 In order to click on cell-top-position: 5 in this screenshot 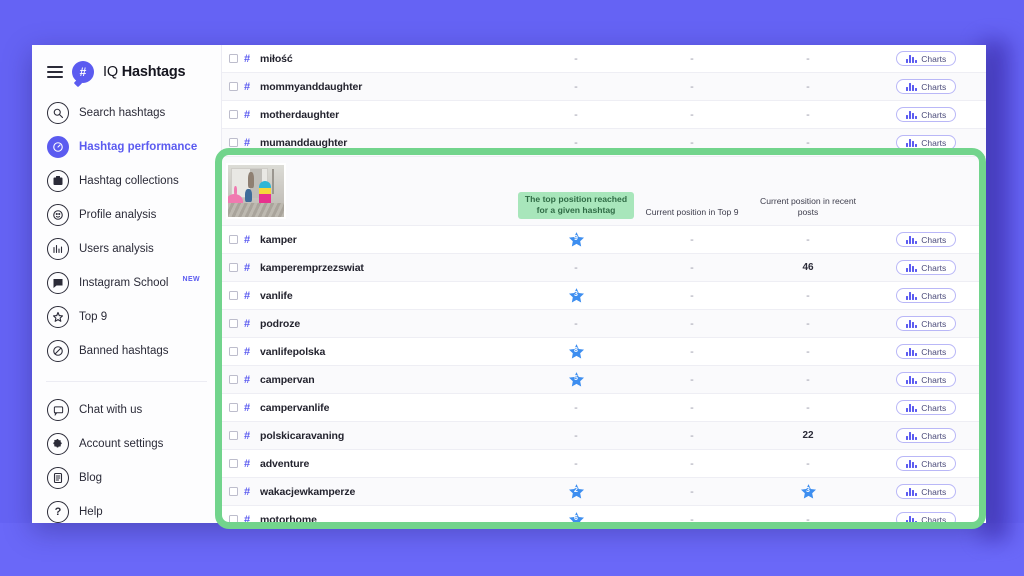, I will do `click(576, 379)`.